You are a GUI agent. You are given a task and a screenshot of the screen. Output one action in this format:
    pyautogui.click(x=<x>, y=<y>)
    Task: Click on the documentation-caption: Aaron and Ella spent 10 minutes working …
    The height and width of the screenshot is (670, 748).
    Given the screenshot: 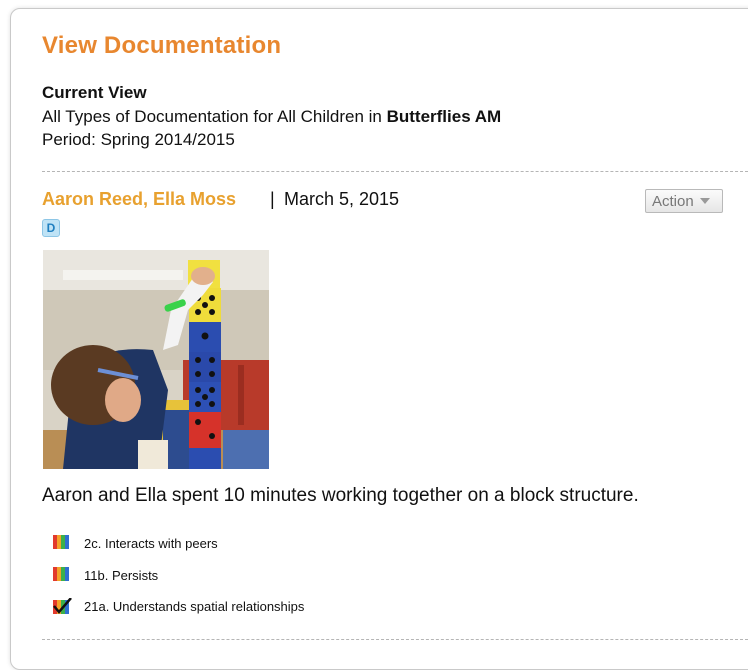 What is the action you would take?
    pyautogui.click(x=340, y=495)
    